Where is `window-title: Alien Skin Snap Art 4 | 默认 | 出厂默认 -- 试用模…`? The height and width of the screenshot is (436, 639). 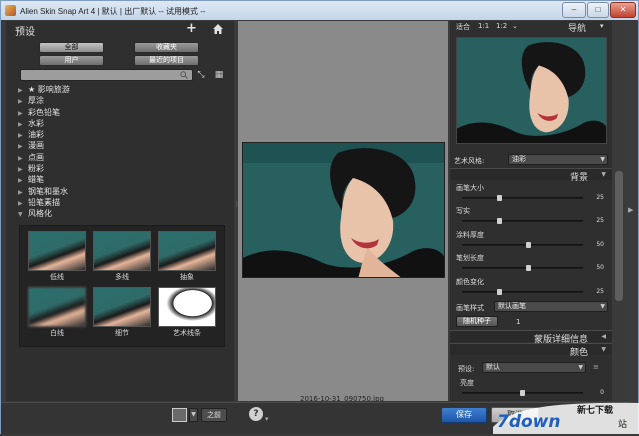
window-title: Alien Skin Snap Art 4 | 默认 | 出厂默认 -- 试用模… is located at coordinates (113, 11).